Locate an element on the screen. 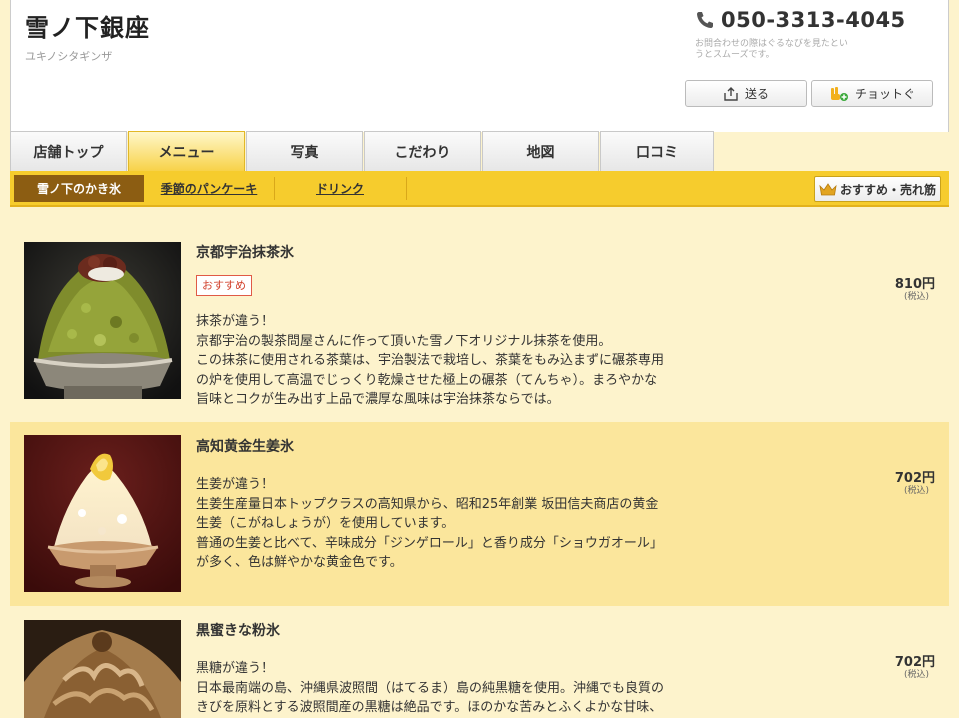  description-line: 生姜生産量日本トップクラスの高知県から、昭和25年創業 坂田信夫商店の黄金 is located at coordinates (427, 504).